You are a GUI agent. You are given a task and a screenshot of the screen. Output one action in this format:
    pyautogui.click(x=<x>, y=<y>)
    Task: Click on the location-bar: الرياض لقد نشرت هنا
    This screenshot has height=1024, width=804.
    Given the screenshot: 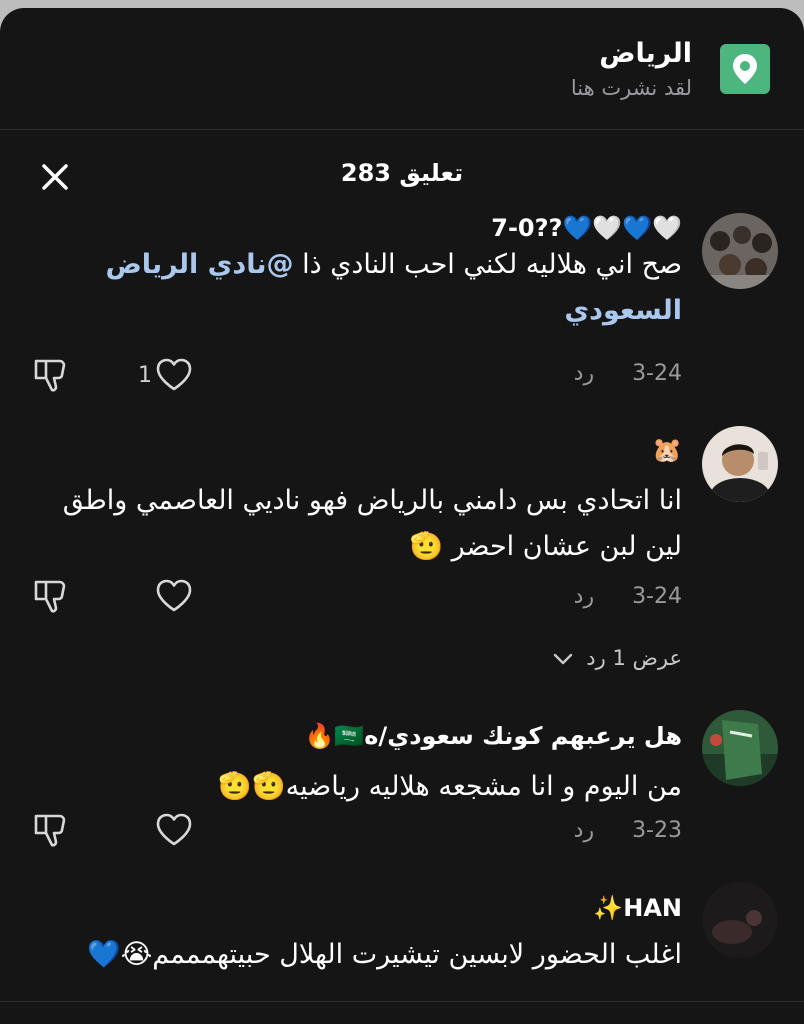 What is the action you would take?
    pyautogui.click(x=402, y=69)
    